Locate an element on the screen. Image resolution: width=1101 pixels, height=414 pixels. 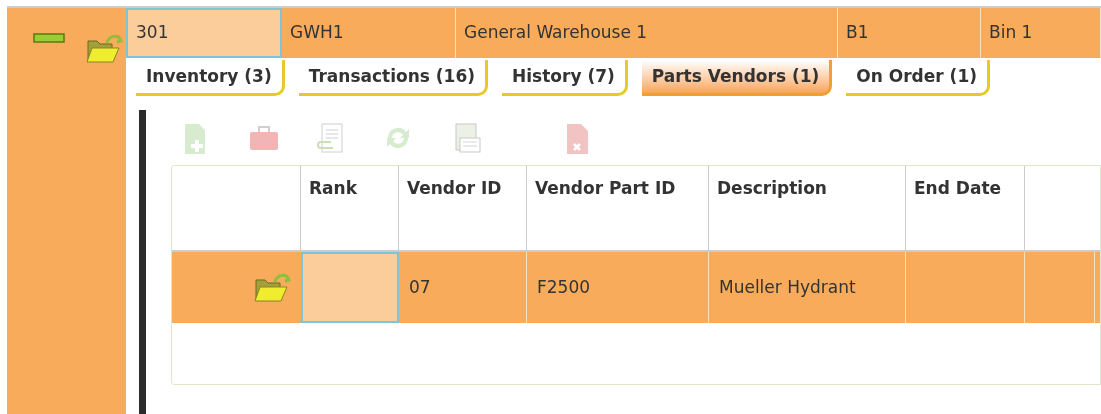
collapse-icon is located at coordinates (49, 38).